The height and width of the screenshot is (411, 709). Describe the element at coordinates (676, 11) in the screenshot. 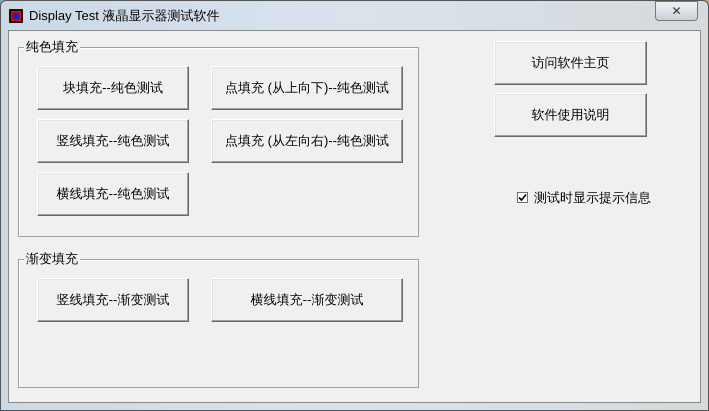

I see `close-button: ✕` at that location.